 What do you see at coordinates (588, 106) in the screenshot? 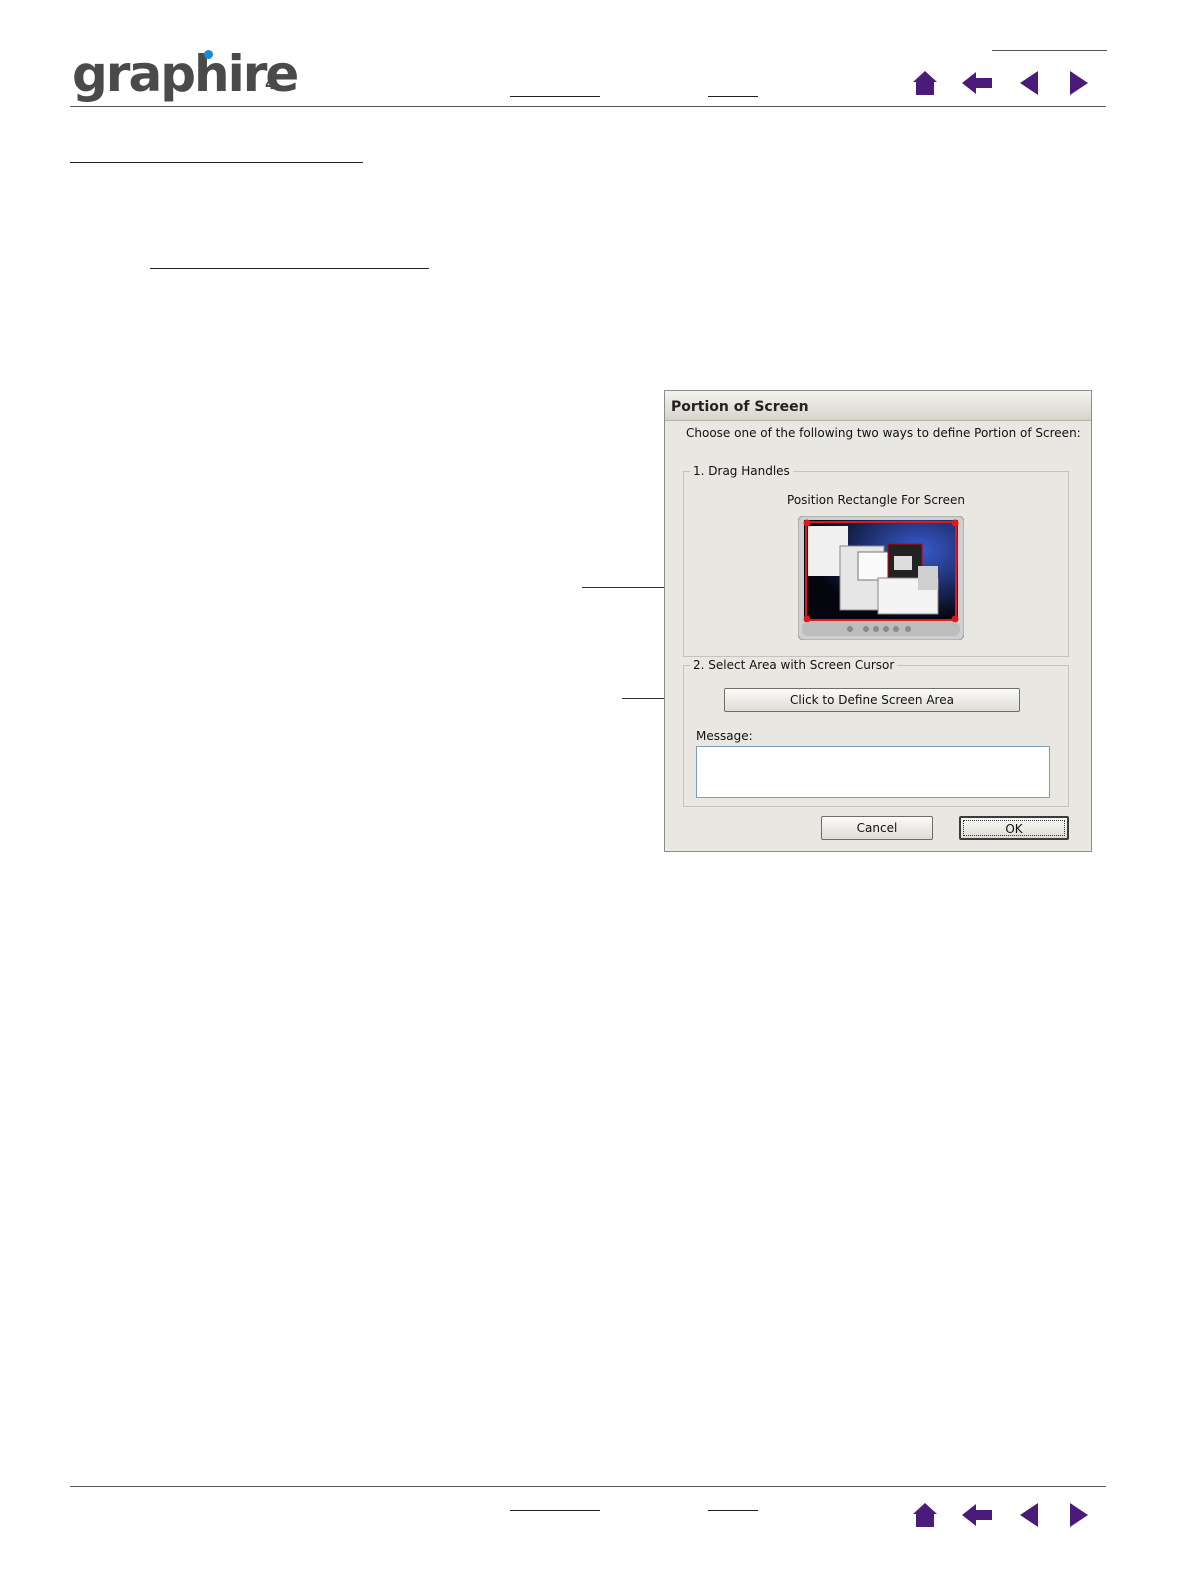
I see `header-divider` at bounding box center [588, 106].